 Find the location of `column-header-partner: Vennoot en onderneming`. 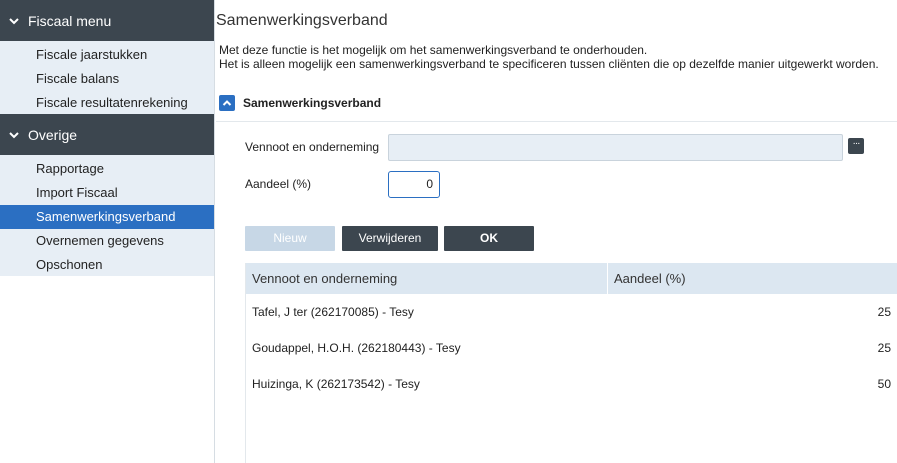

column-header-partner: Vennoot en onderneming is located at coordinates (427, 278).